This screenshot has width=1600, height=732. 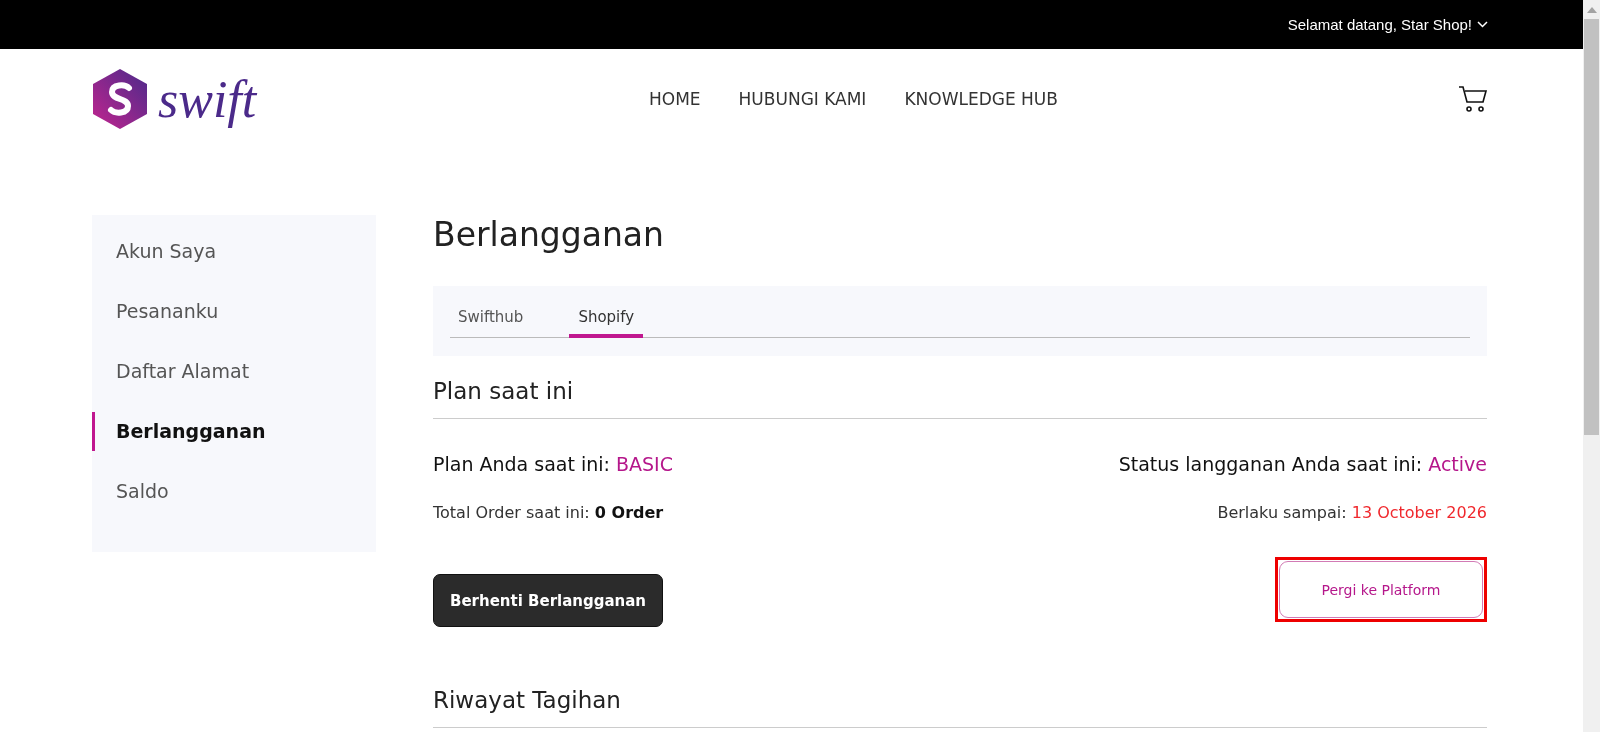 I want to click on scrollbar, so click(x=1591, y=366).